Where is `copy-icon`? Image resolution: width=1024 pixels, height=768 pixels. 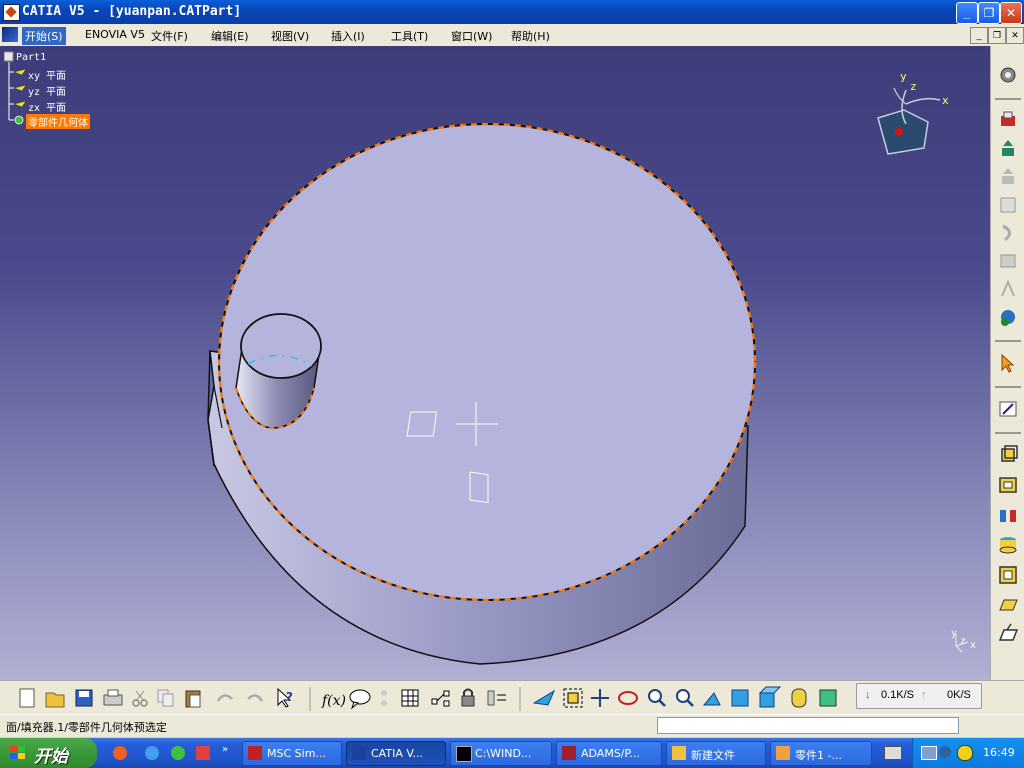
copy-icon is located at coordinates (165, 698).